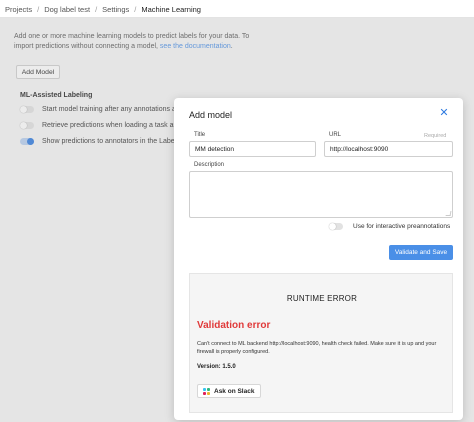  What do you see at coordinates (448, 213) in the screenshot?
I see `resize-handle-icon` at bounding box center [448, 213].